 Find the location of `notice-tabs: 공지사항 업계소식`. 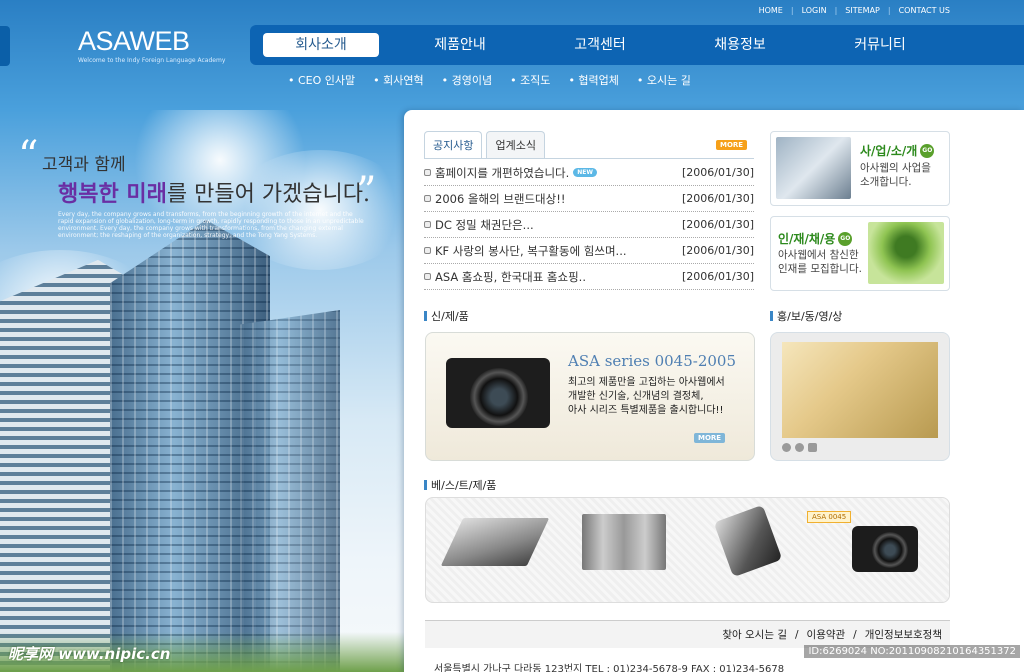

notice-tabs: 공지사항 업계소식 is located at coordinates (484, 145).